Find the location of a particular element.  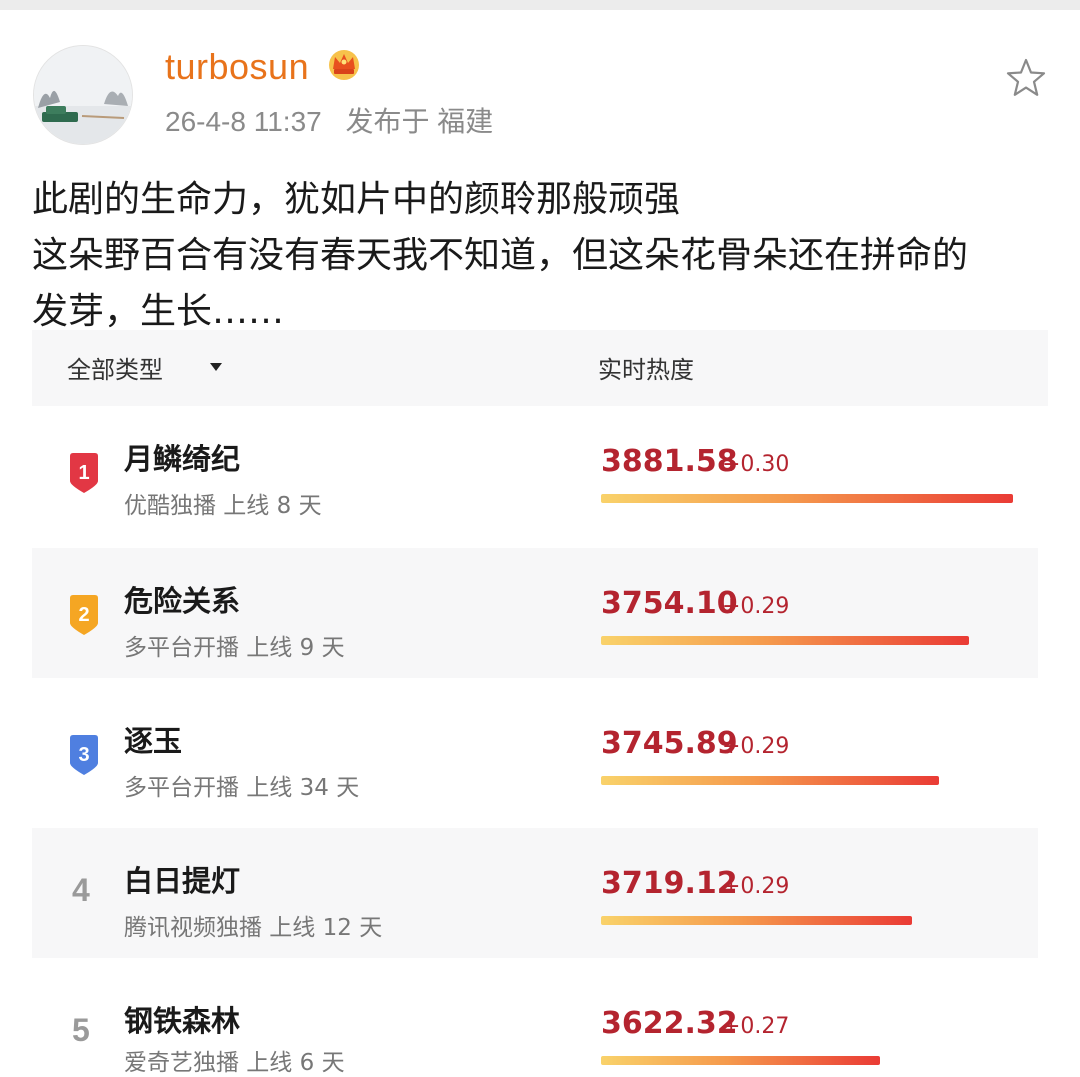

rank-badge-2-icon: 2 is located at coordinates (84, 615).